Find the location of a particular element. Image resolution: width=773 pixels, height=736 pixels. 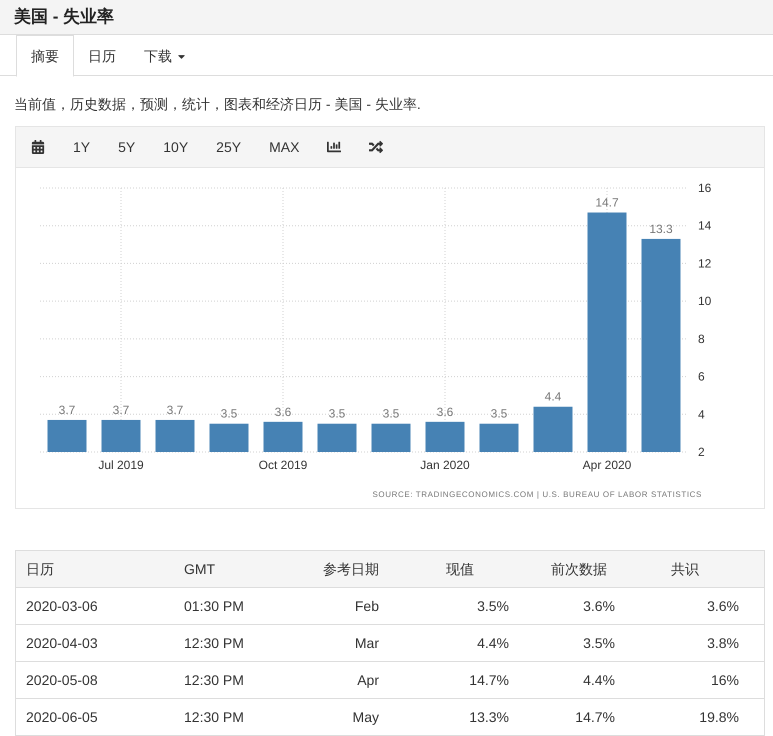

table-cell-text: 2020-04-03 is located at coordinates (62, 643).